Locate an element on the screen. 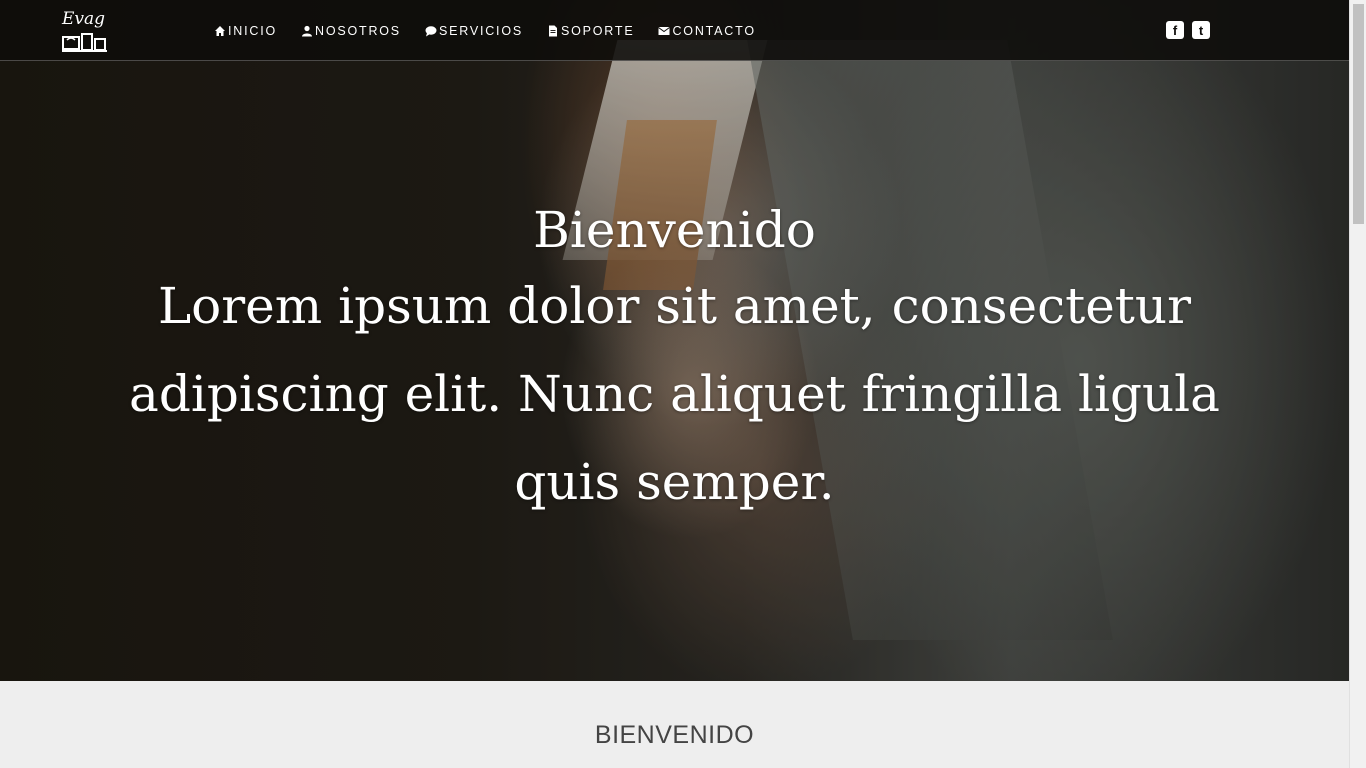 This screenshot has width=1366, height=768. nav-item-label: CONTACTO is located at coordinates (714, 31).